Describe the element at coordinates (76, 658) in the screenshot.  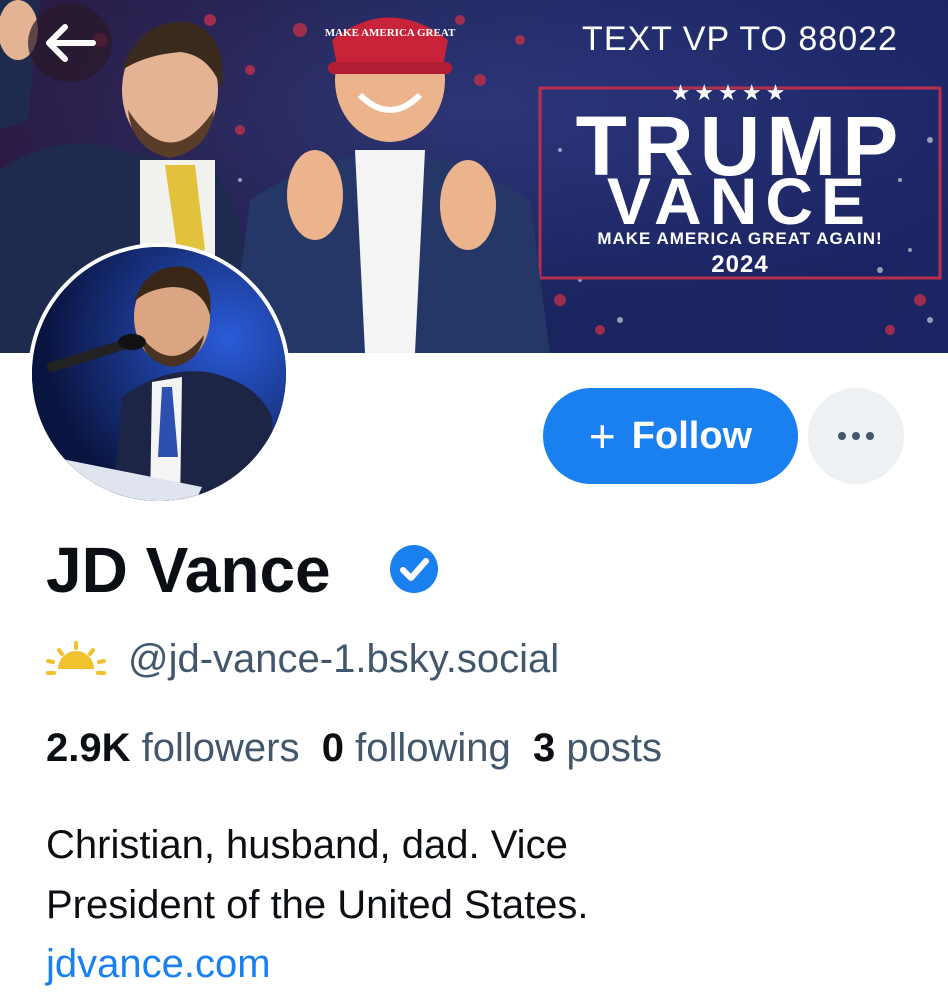
I see `sun-icon` at that location.